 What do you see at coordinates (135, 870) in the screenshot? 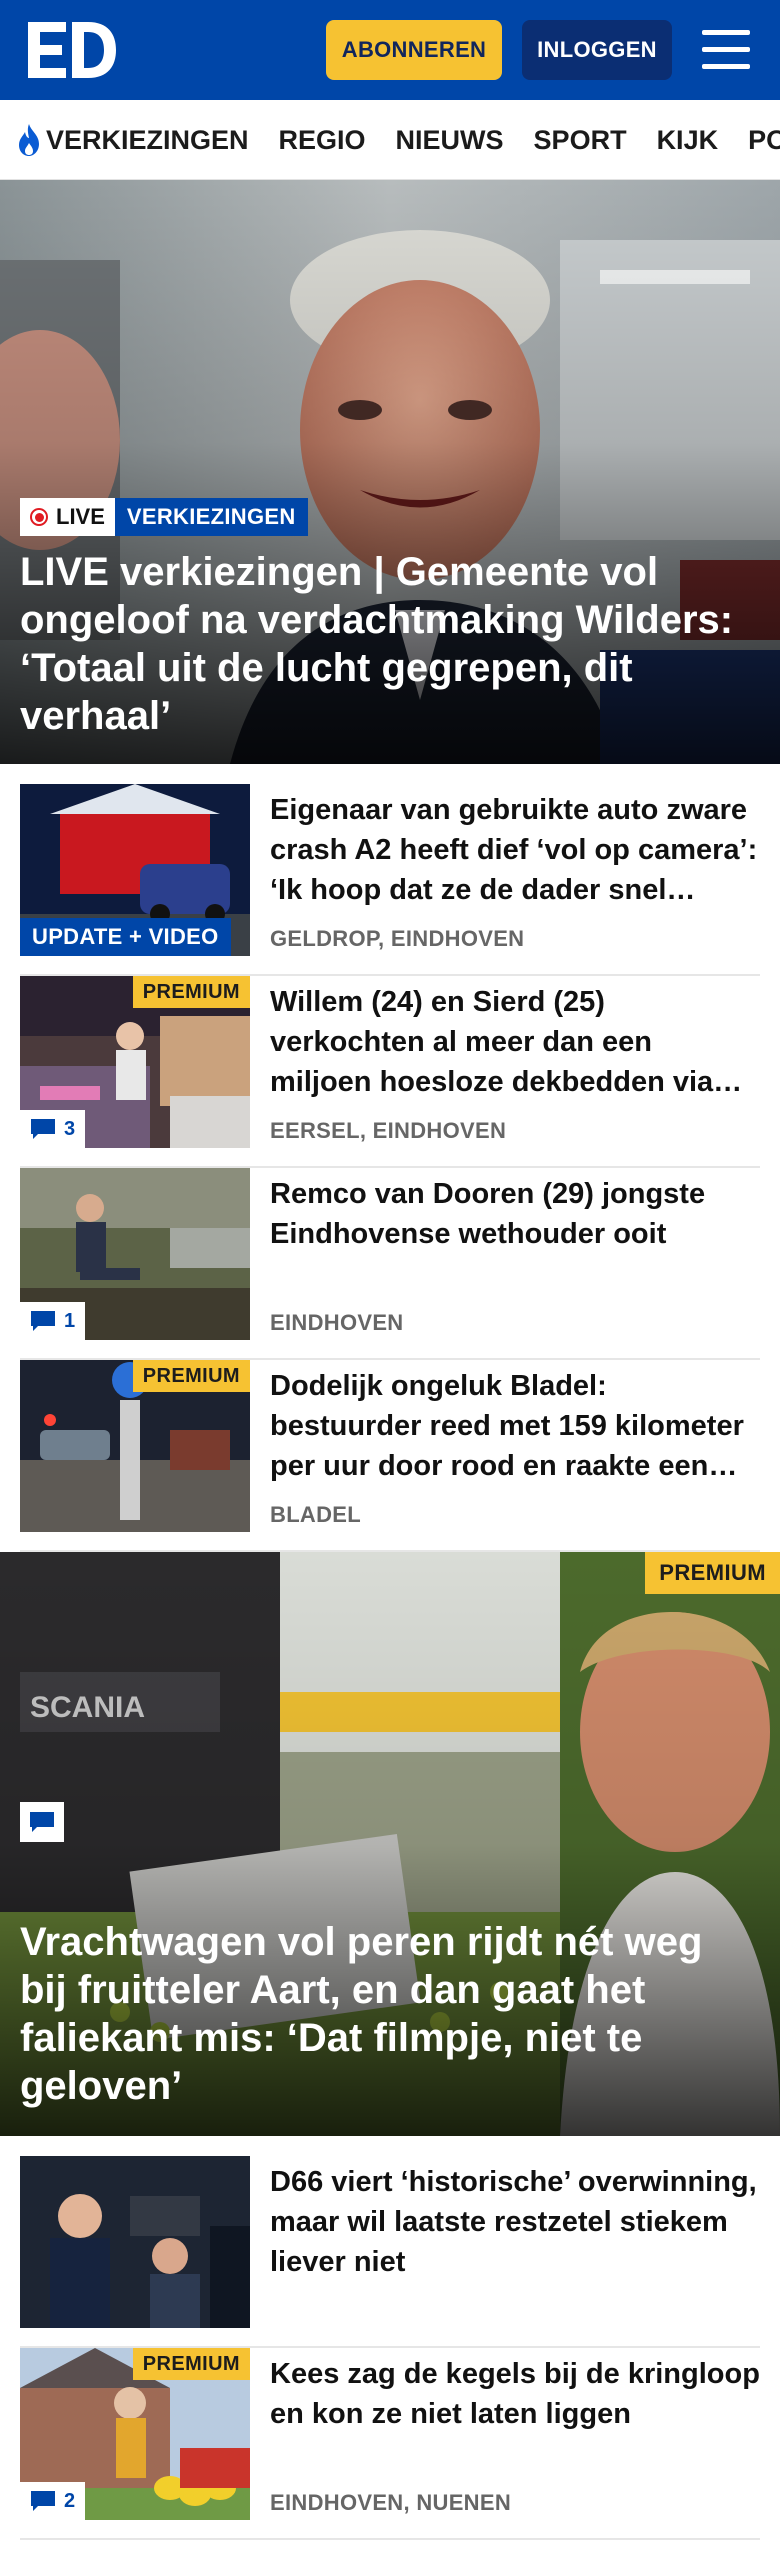
I see `article-thumbnail: UPDATE + VIDEO` at bounding box center [135, 870].